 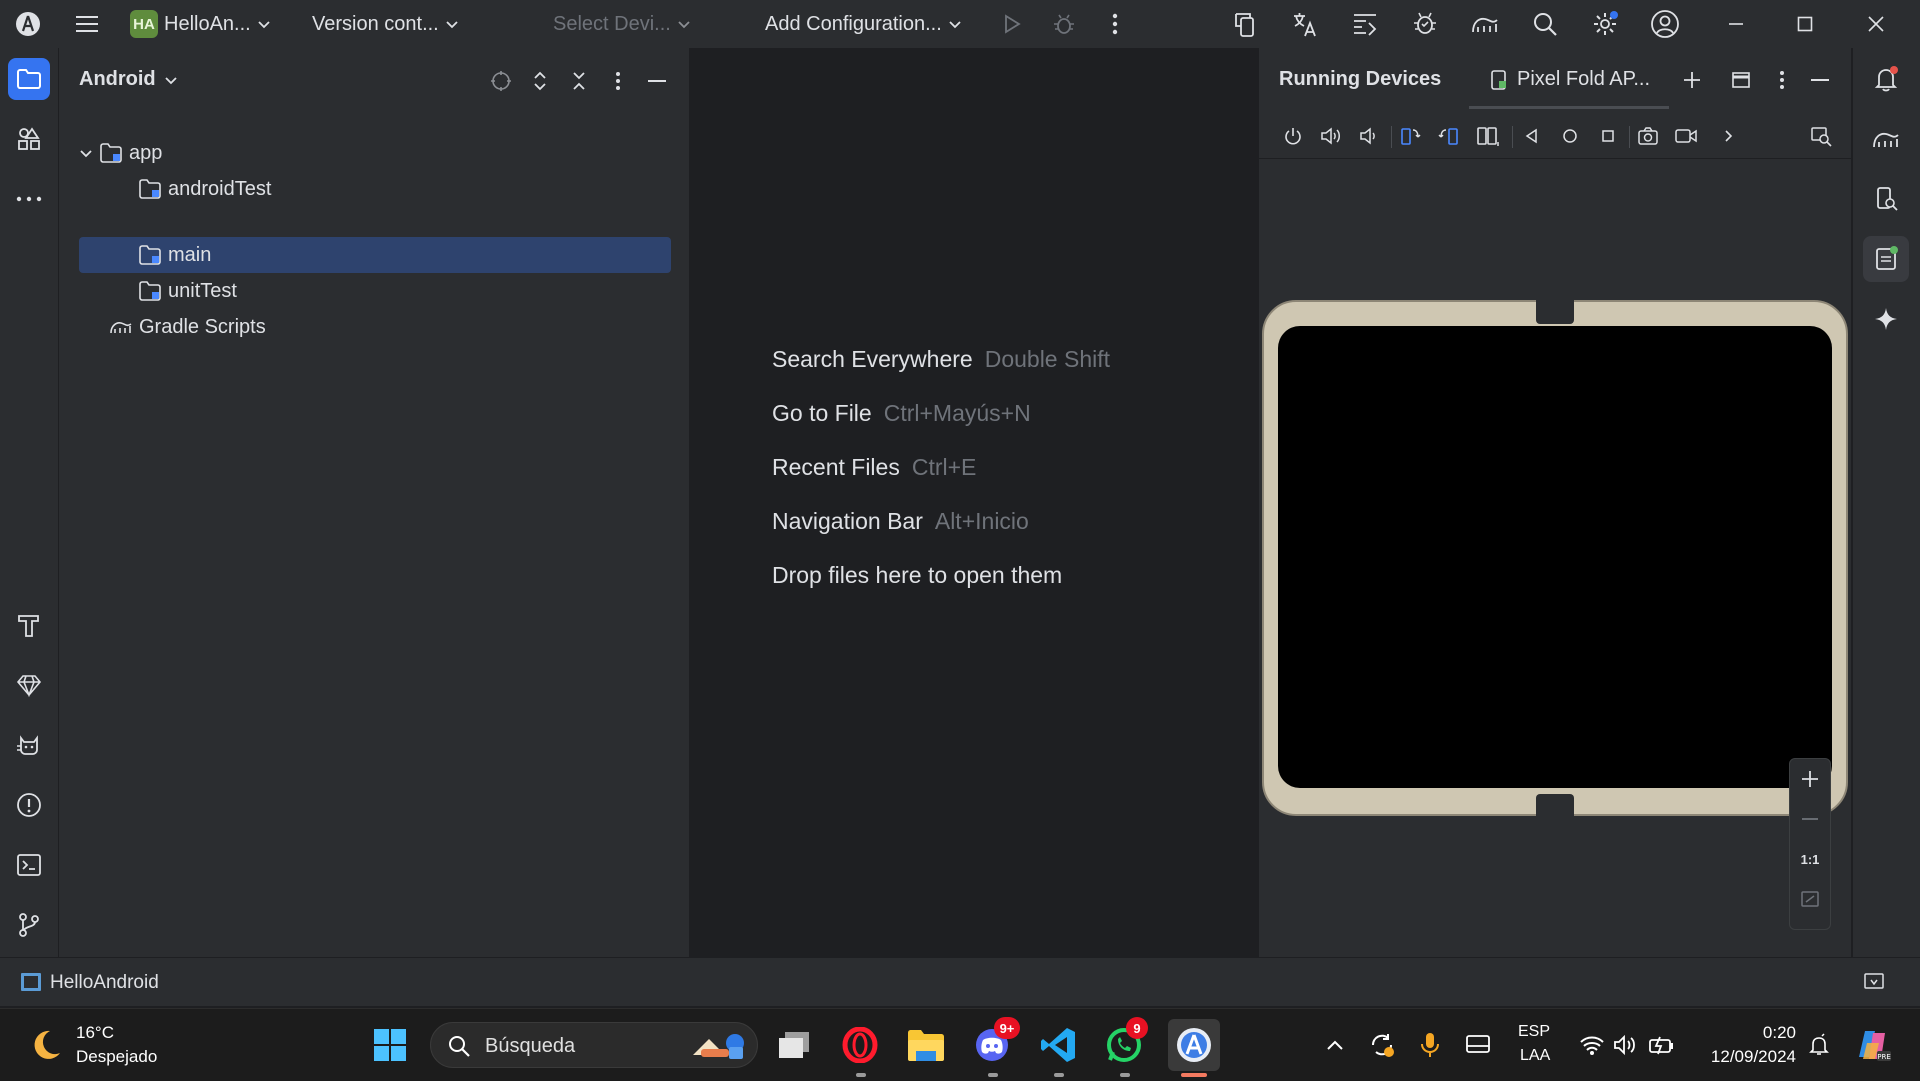 What do you see at coordinates (1886, 139) in the screenshot?
I see `gradle-tool-button` at bounding box center [1886, 139].